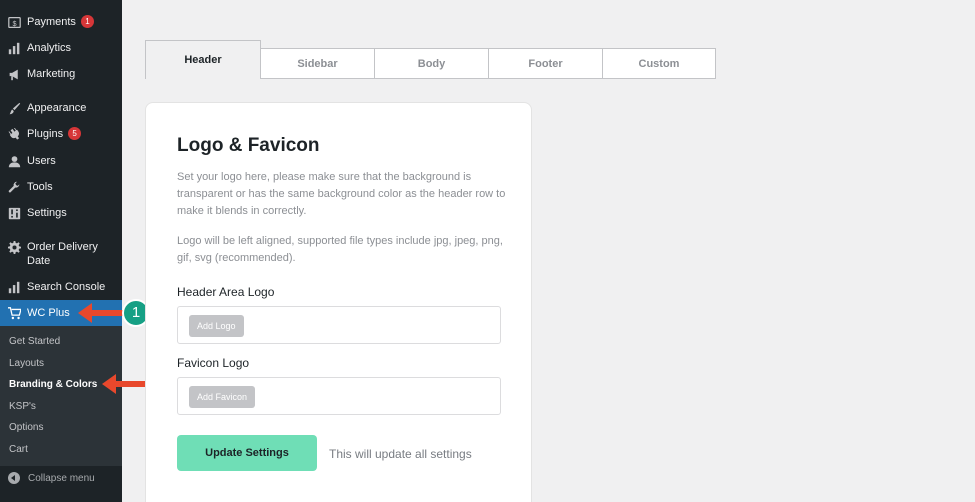 Image resolution: width=975 pixels, height=502 pixels. I want to click on tab-sidebar: Sidebar, so click(317, 63).